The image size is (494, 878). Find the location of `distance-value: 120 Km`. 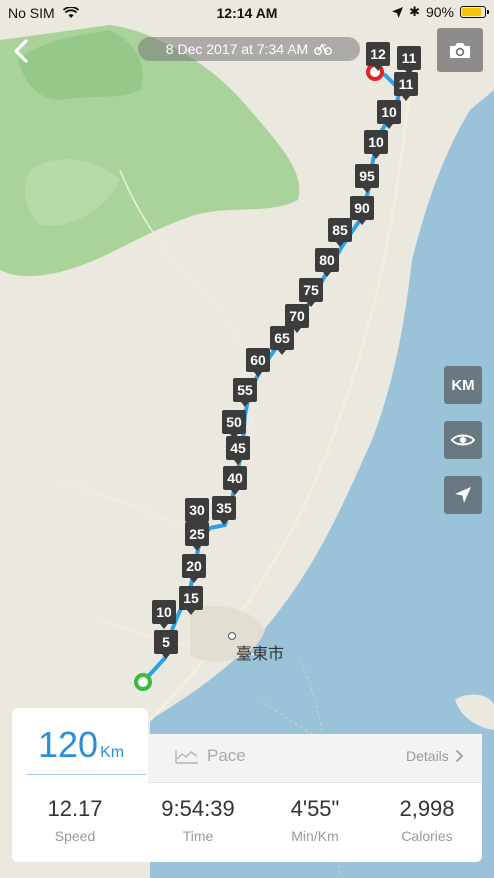

distance-value: 120 Km is located at coordinates (81, 744).